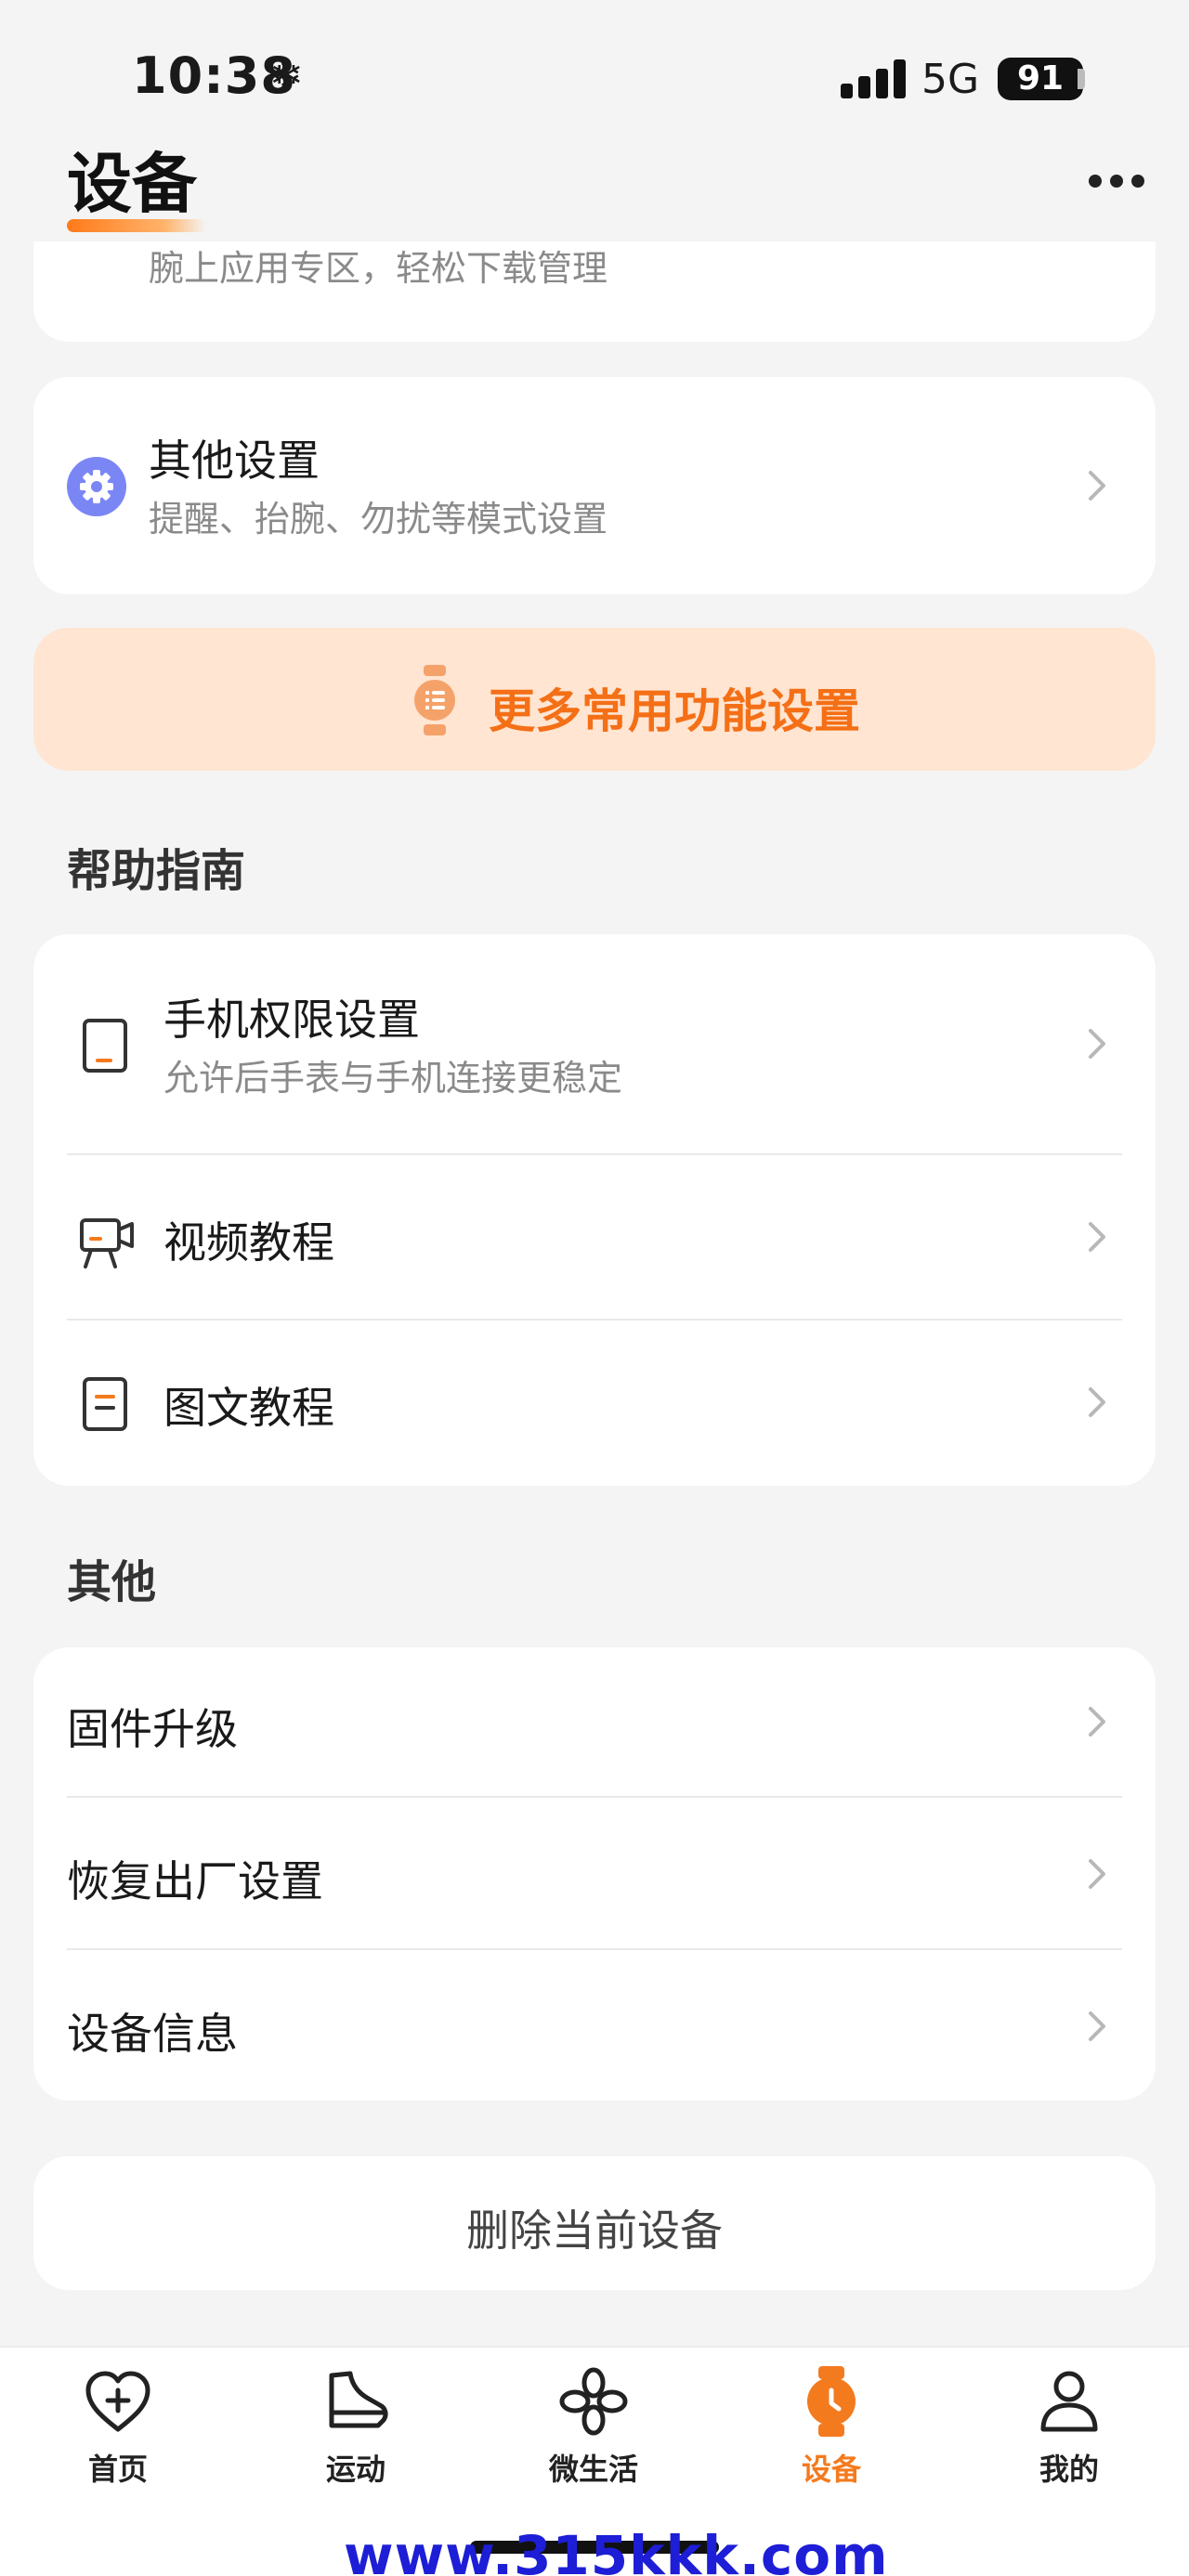 This screenshot has height=2576, width=1189. What do you see at coordinates (594, 2025) in the screenshot?
I see `list-item-device-info: 设备信息` at bounding box center [594, 2025].